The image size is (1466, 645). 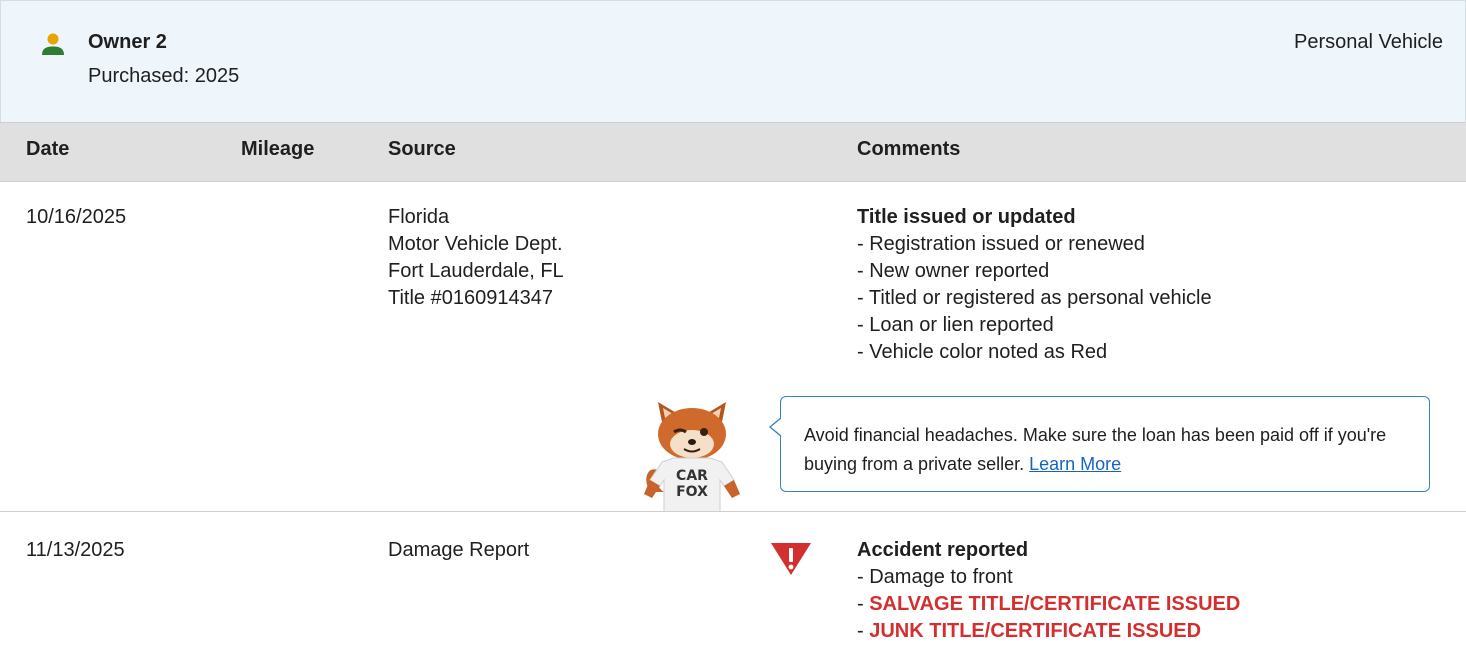 I want to click on header-mileage: Mileage, so click(x=278, y=149).